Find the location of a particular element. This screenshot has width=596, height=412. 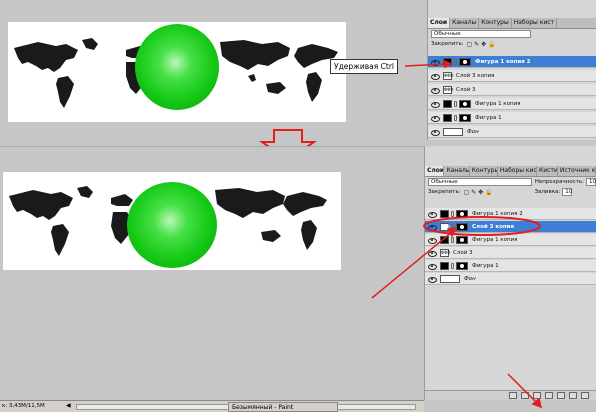

top-layer-row-2: ΦΦΦ Слой 3 is located at coordinates (512, 90).